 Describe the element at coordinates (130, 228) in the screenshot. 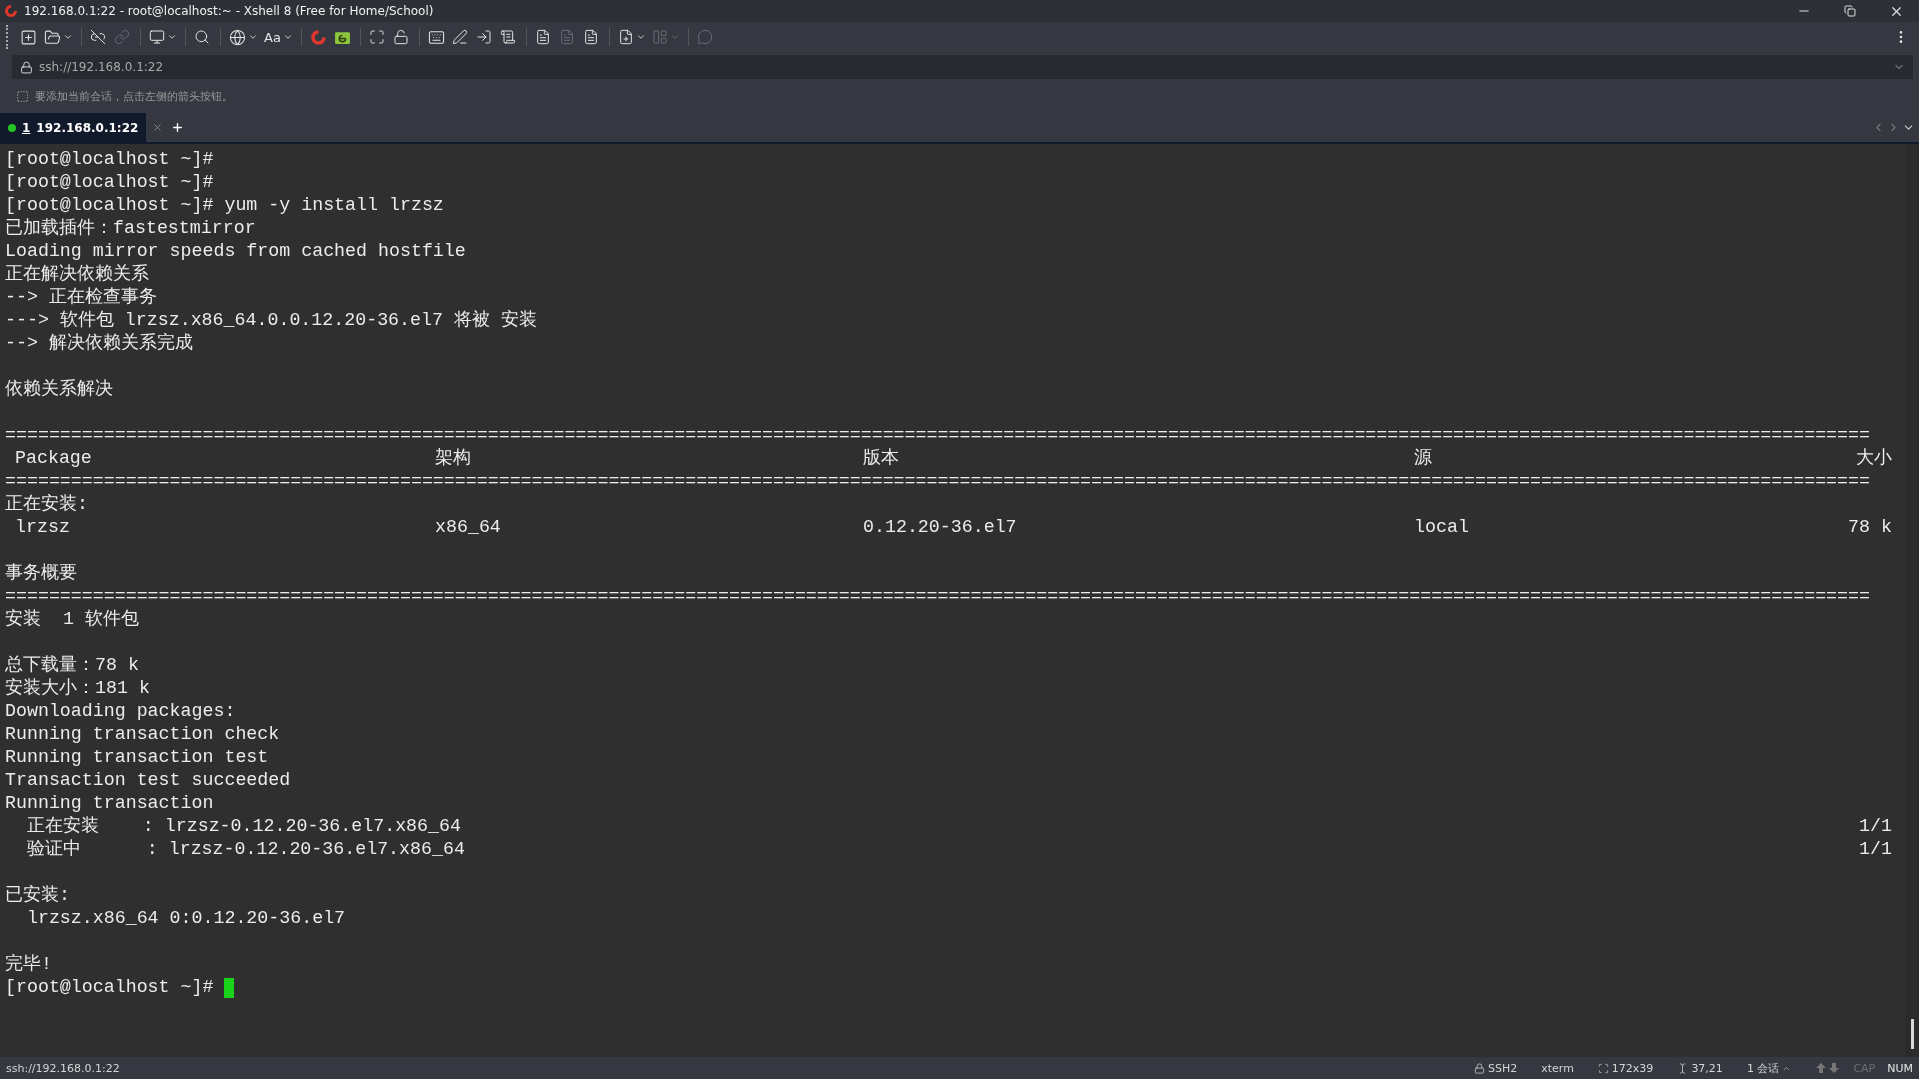

I see `terminal-line: 已加载插件：fastestmirror` at that location.